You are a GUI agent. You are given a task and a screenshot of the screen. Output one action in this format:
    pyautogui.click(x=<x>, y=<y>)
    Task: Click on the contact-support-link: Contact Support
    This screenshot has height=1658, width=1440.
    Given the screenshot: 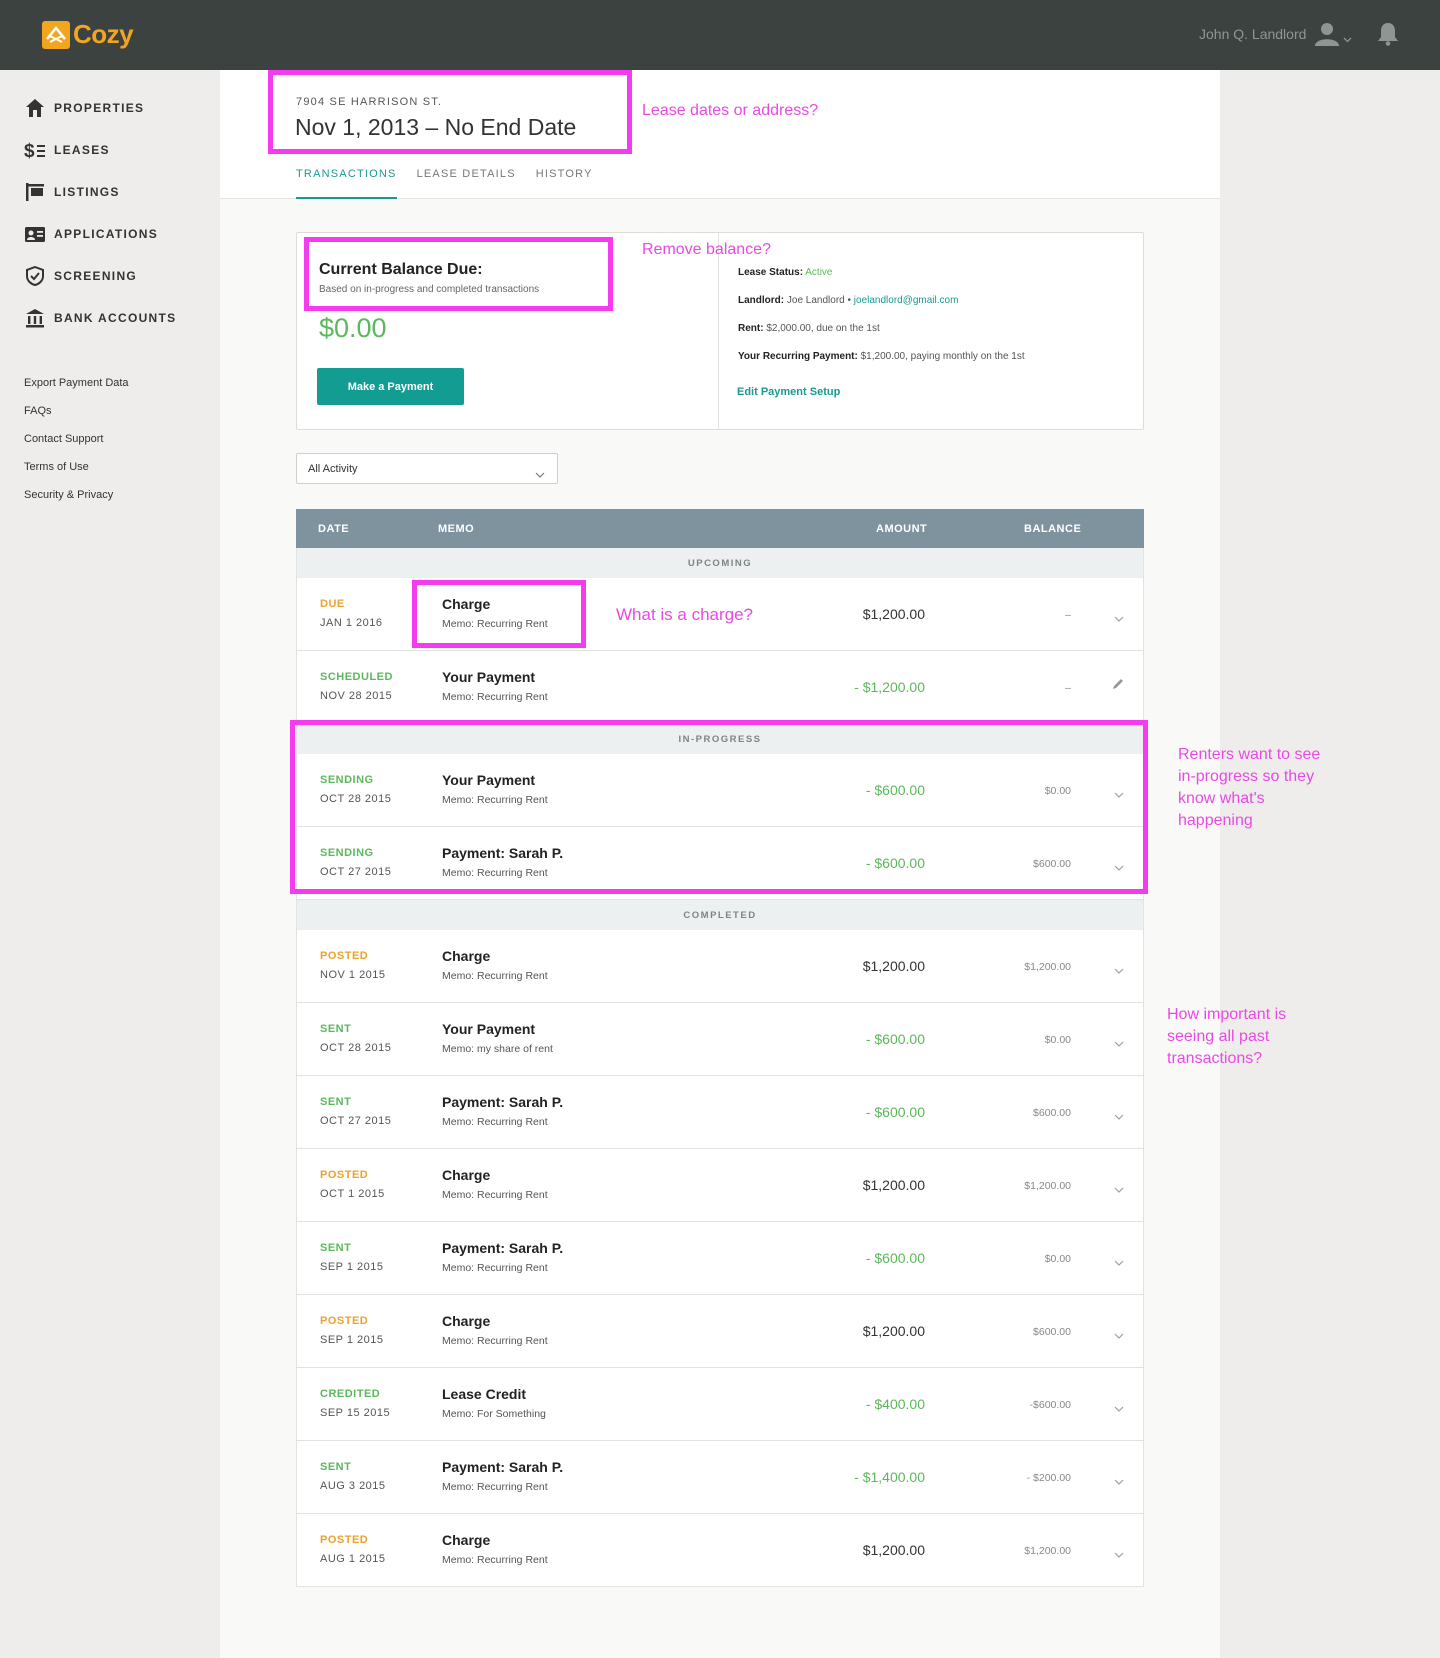 What is the action you would take?
    pyautogui.click(x=64, y=439)
    